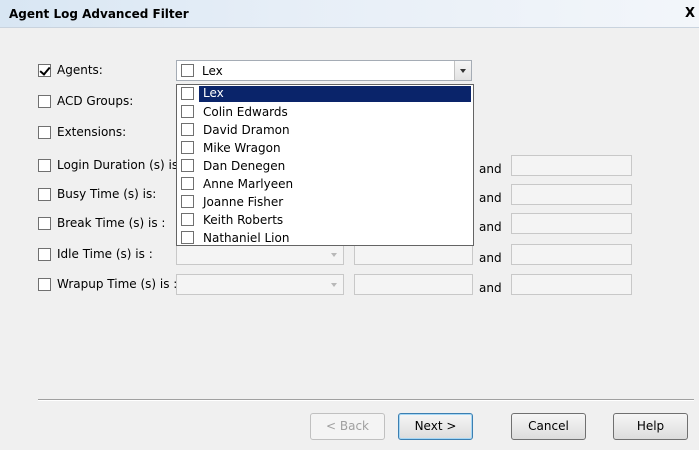 The image size is (699, 450). Describe the element at coordinates (650, 426) in the screenshot. I see `help-button: Help` at that location.